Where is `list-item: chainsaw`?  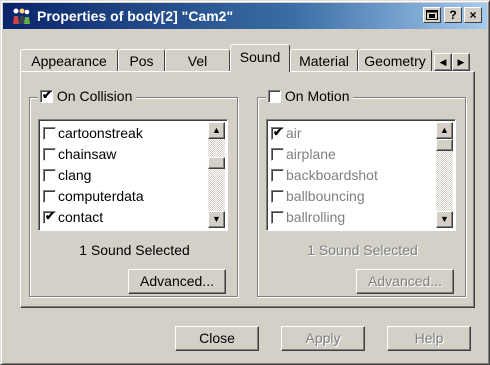 list-item: chainsaw is located at coordinates (79, 154).